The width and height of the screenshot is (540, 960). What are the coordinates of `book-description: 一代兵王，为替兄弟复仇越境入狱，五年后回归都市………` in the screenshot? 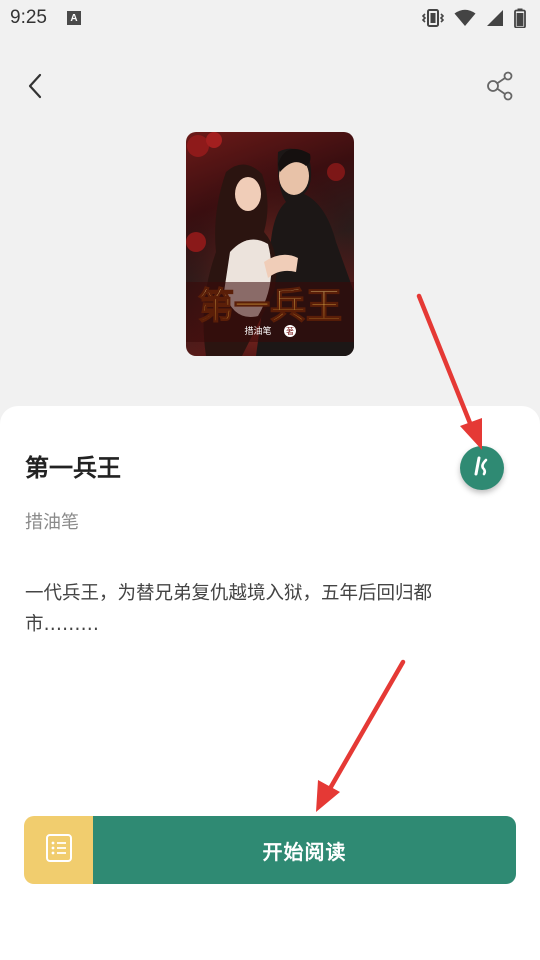 It's located at (229, 609).